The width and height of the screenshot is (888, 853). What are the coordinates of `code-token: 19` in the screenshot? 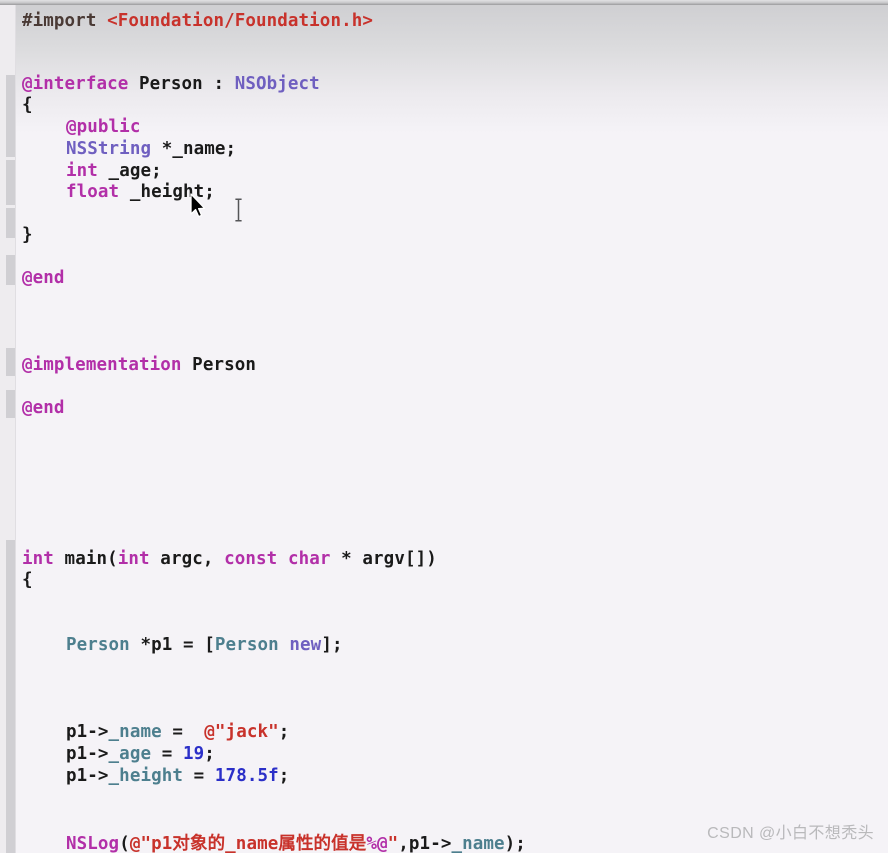 It's located at (194, 754).